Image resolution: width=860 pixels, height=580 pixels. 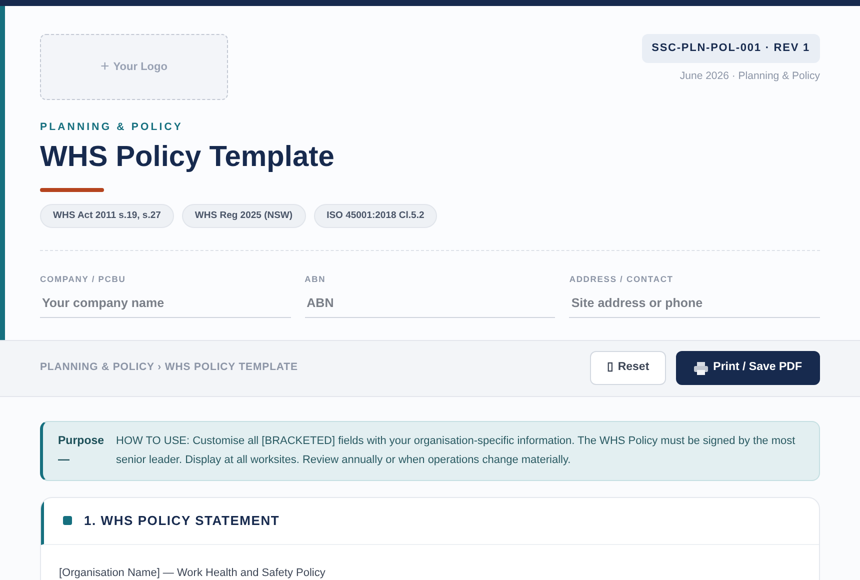 What do you see at coordinates (182, 521) in the screenshot?
I see `section-title: 1. WHS POLICY STATEMENT` at bounding box center [182, 521].